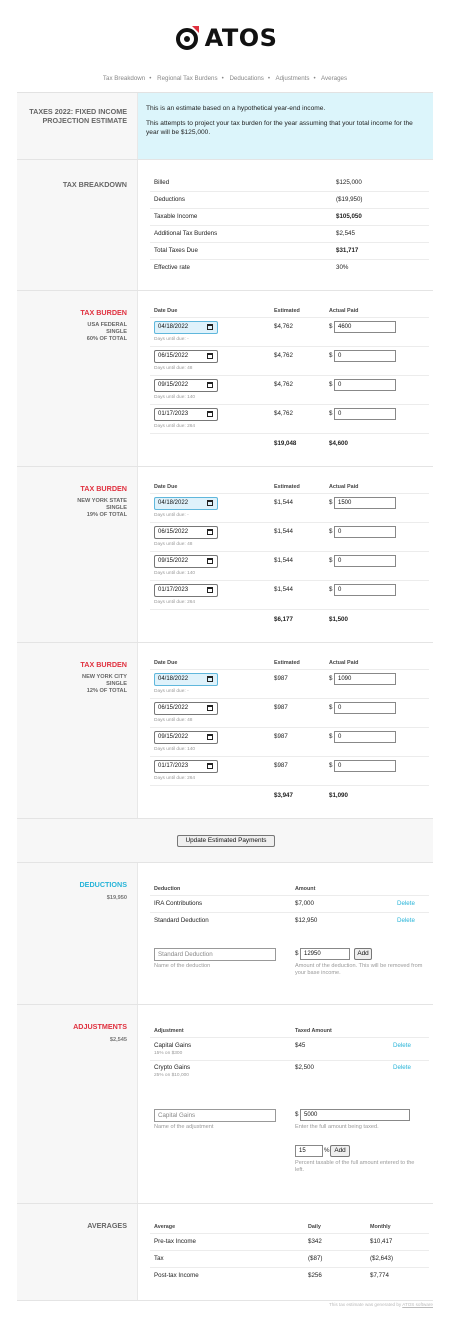  Describe the element at coordinates (292, 78) in the screenshot. I see `nav-link-adjustments: Adjustments` at that location.